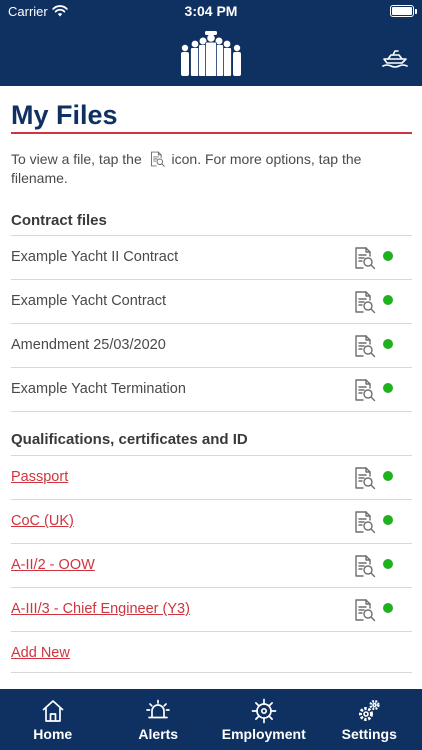  What do you see at coordinates (88, 345) in the screenshot?
I see `file-name: Amendment 25/03/2020` at bounding box center [88, 345].